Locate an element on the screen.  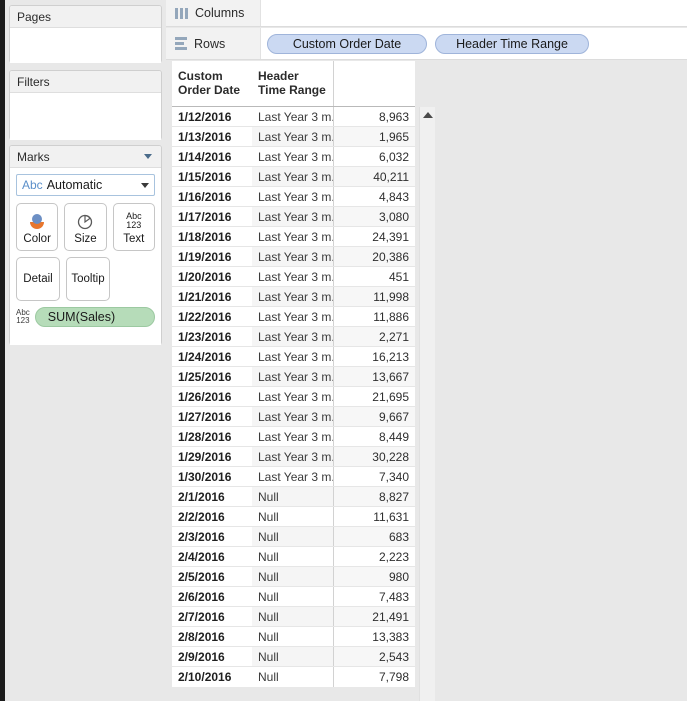
cell-sum-sales: 8,827 is located at coordinates (374, 496).